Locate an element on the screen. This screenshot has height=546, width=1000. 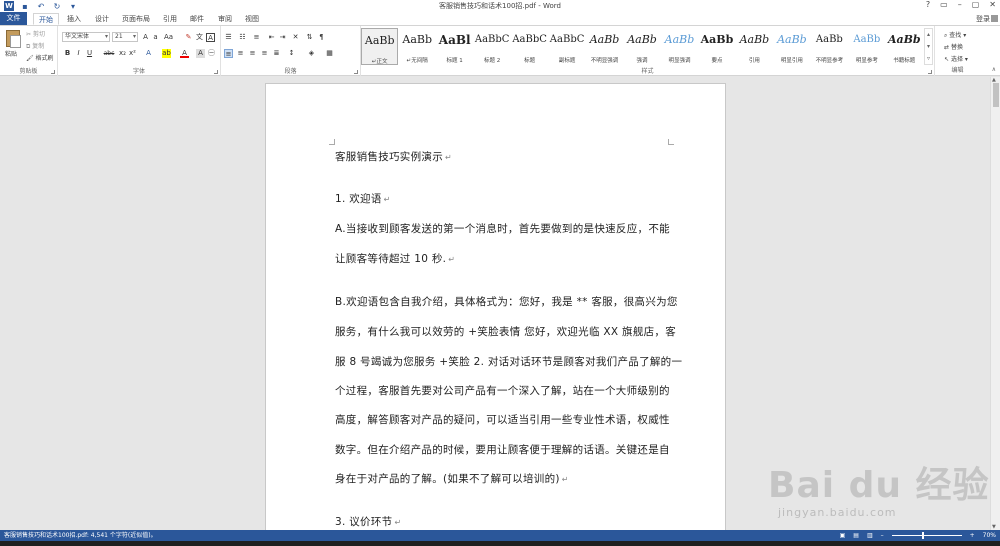
tab-insert: 插入 is located at coordinates (74, 19).